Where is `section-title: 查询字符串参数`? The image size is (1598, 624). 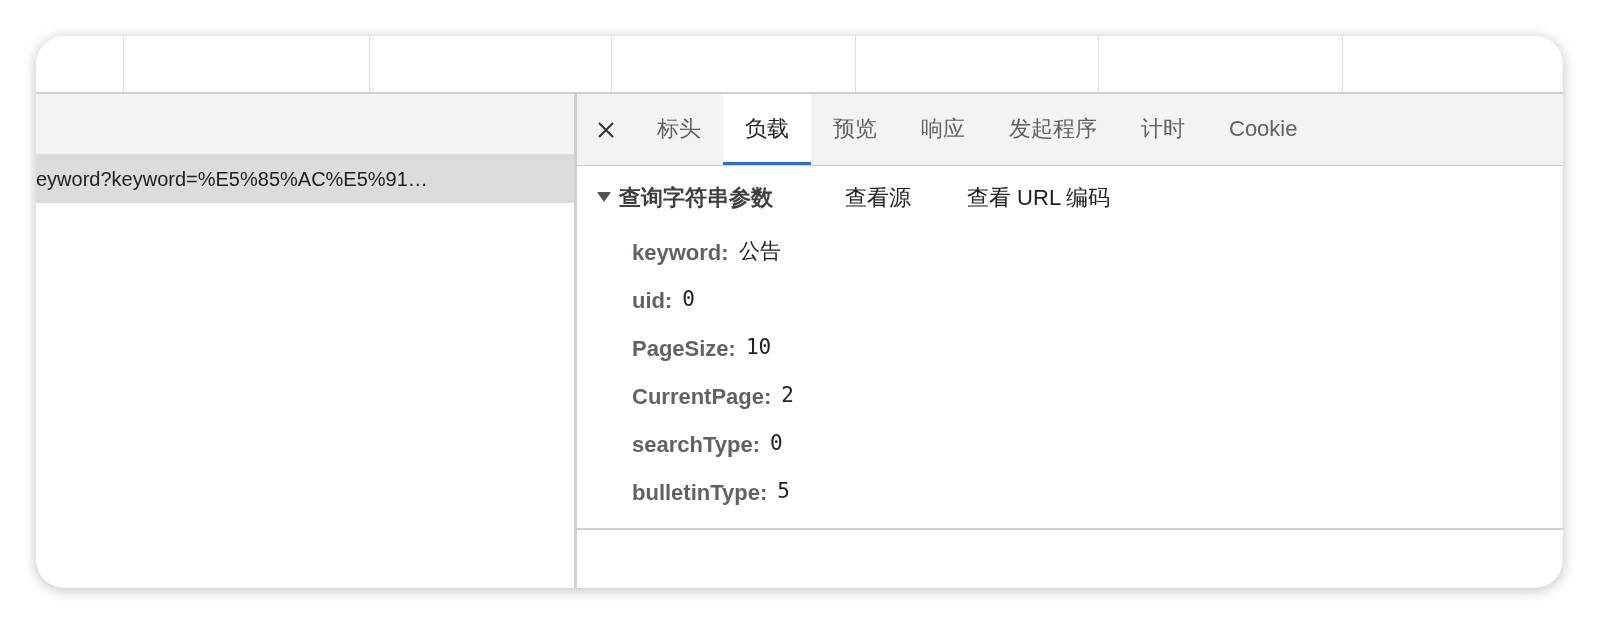 section-title: 查询字符串参数 is located at coordinates (696, 197).